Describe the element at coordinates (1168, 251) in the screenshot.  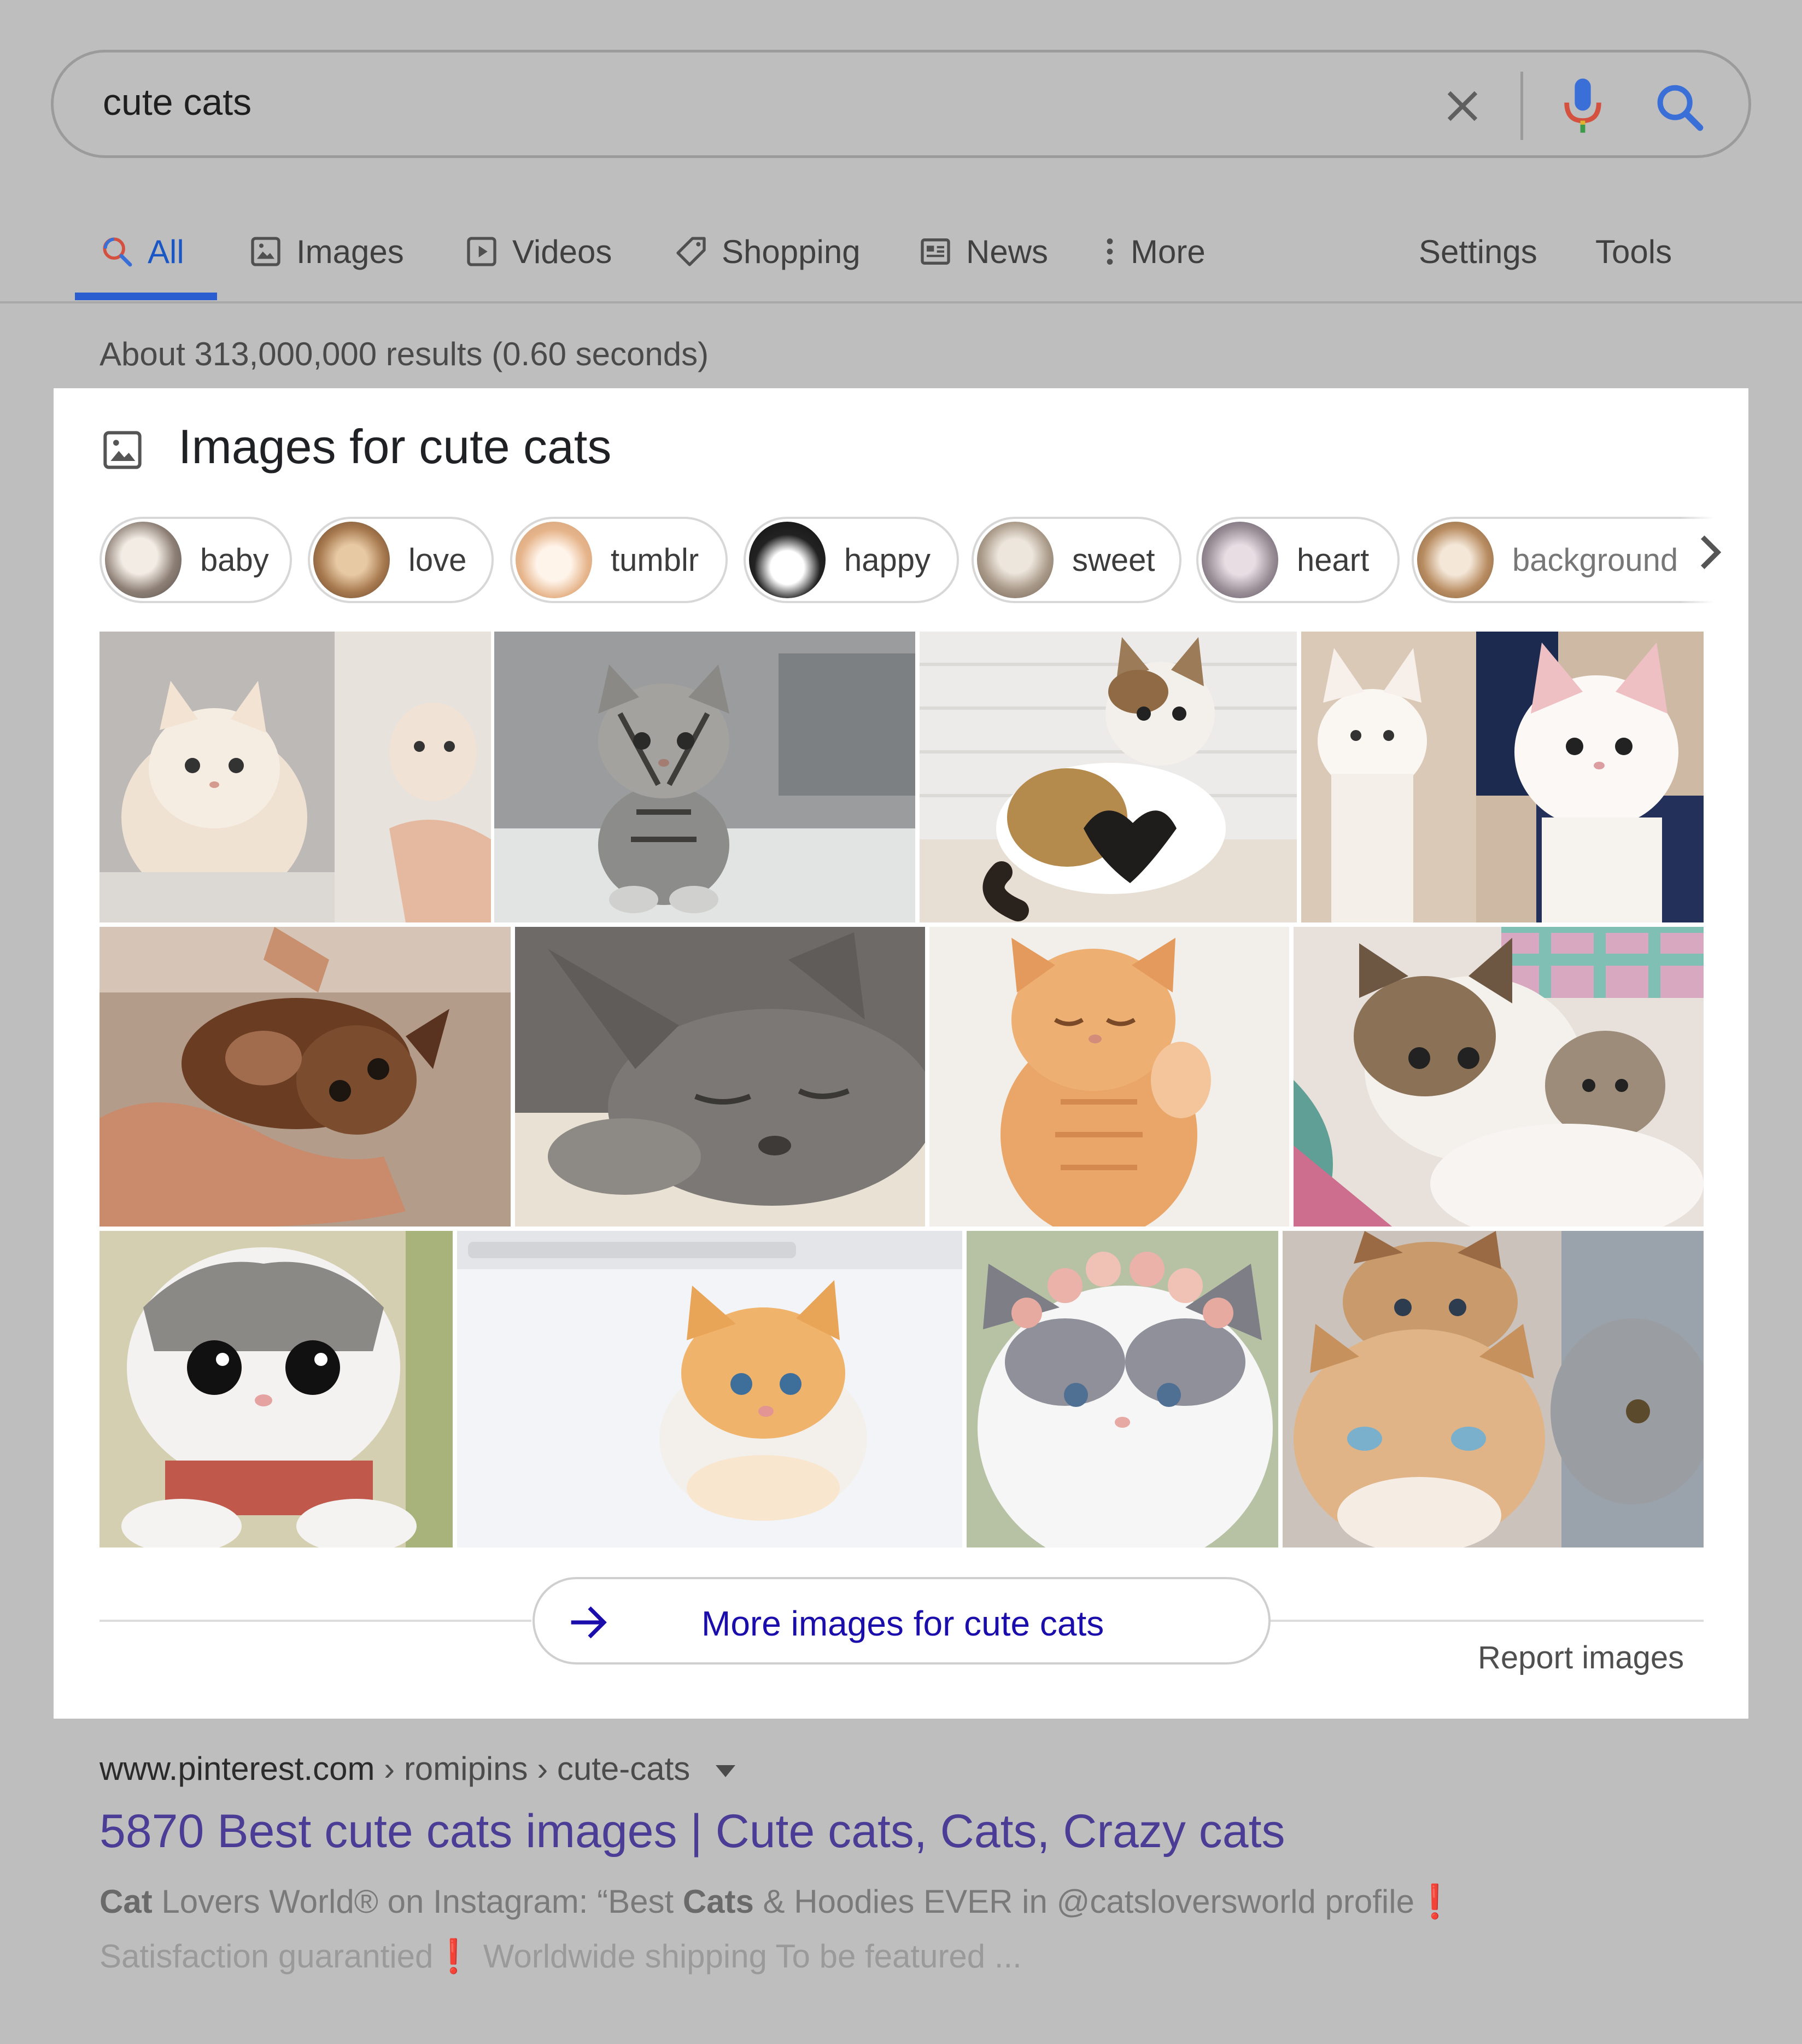
I see `tab-label: More` at that location.